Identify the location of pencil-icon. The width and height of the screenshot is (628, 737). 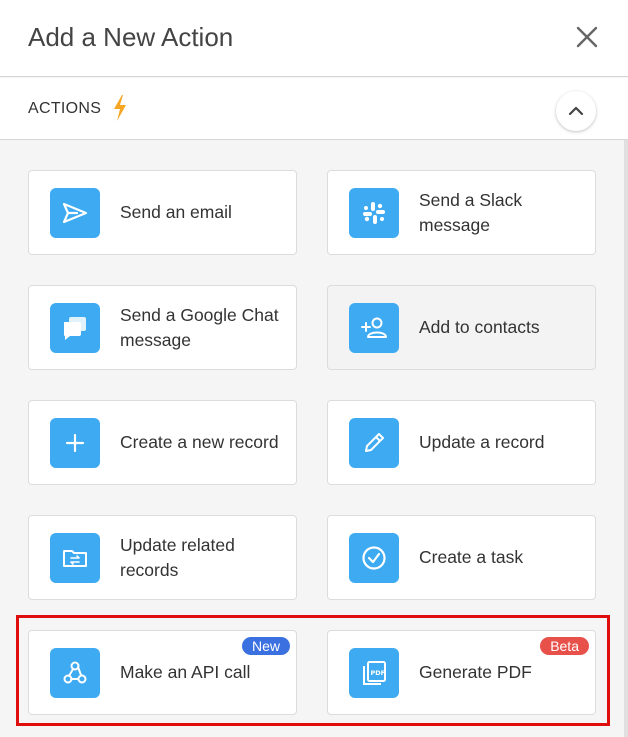
(374, 443).